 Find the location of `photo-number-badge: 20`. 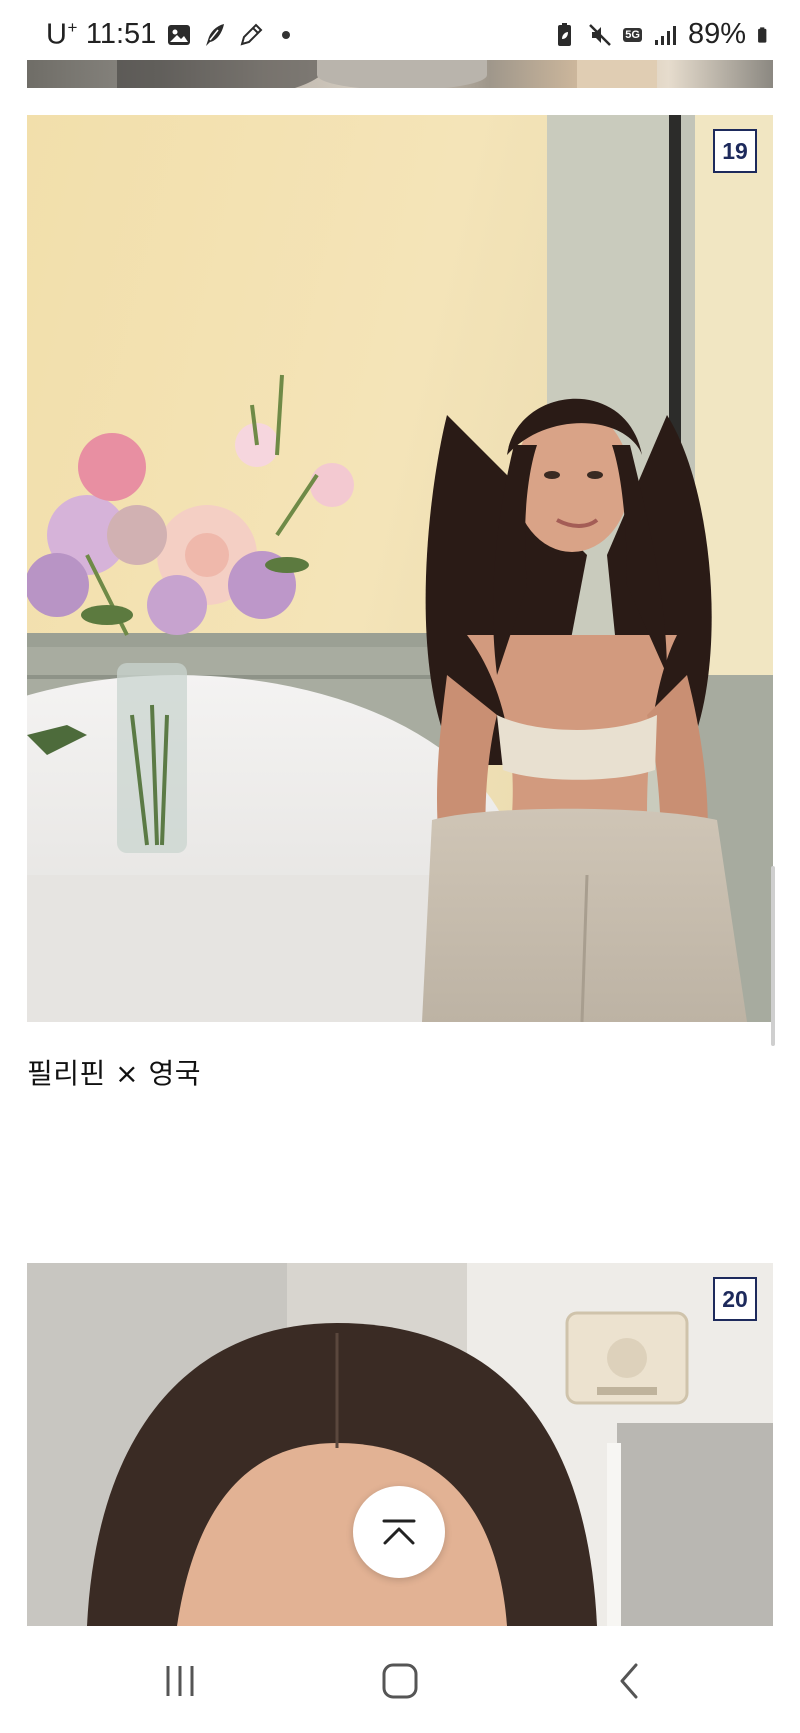

photo-number-badge: 20 is located at coordinates (735, 1299).